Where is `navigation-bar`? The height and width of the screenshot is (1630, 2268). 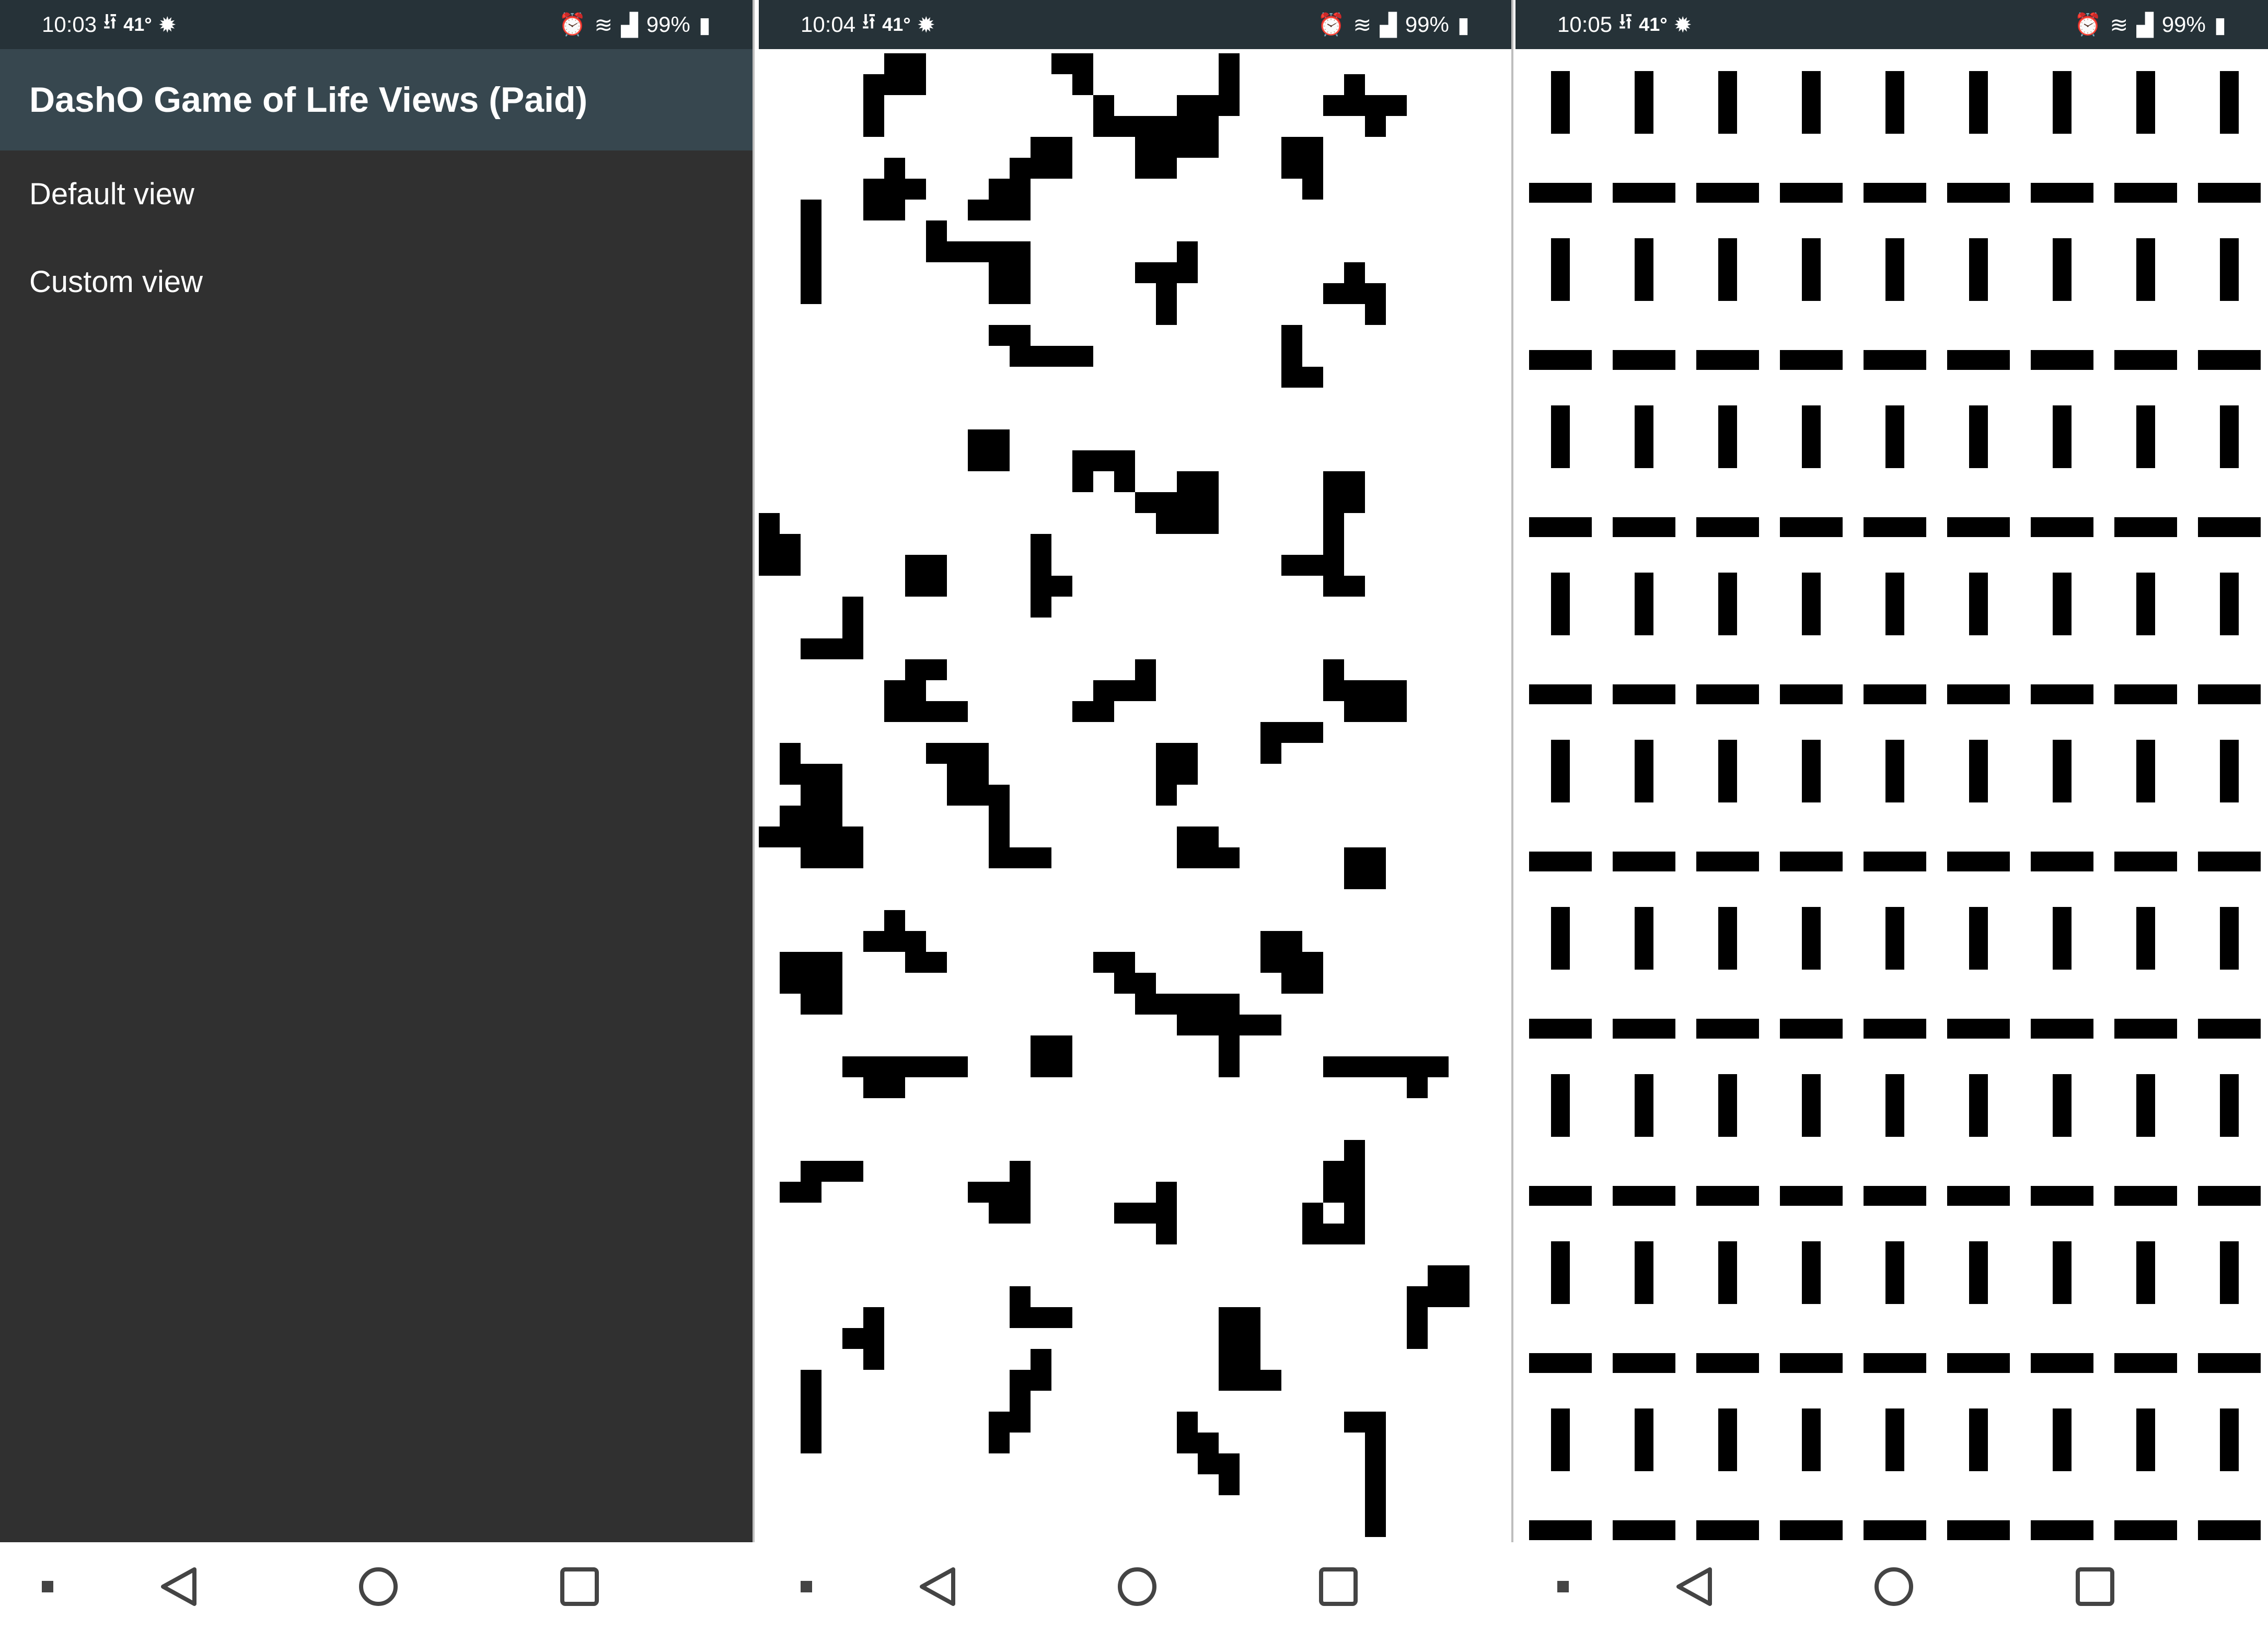
navigation-bar is located at coordinates (1135, 1586).